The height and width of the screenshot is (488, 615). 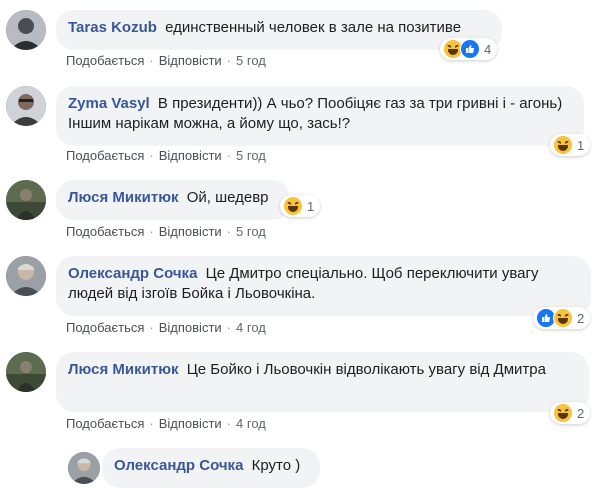 What do you see at coordinates (313, 27) in the screenshot?
I see `comment-text: единственный человек в зале на позитиве` at bounding box center [313, 27].